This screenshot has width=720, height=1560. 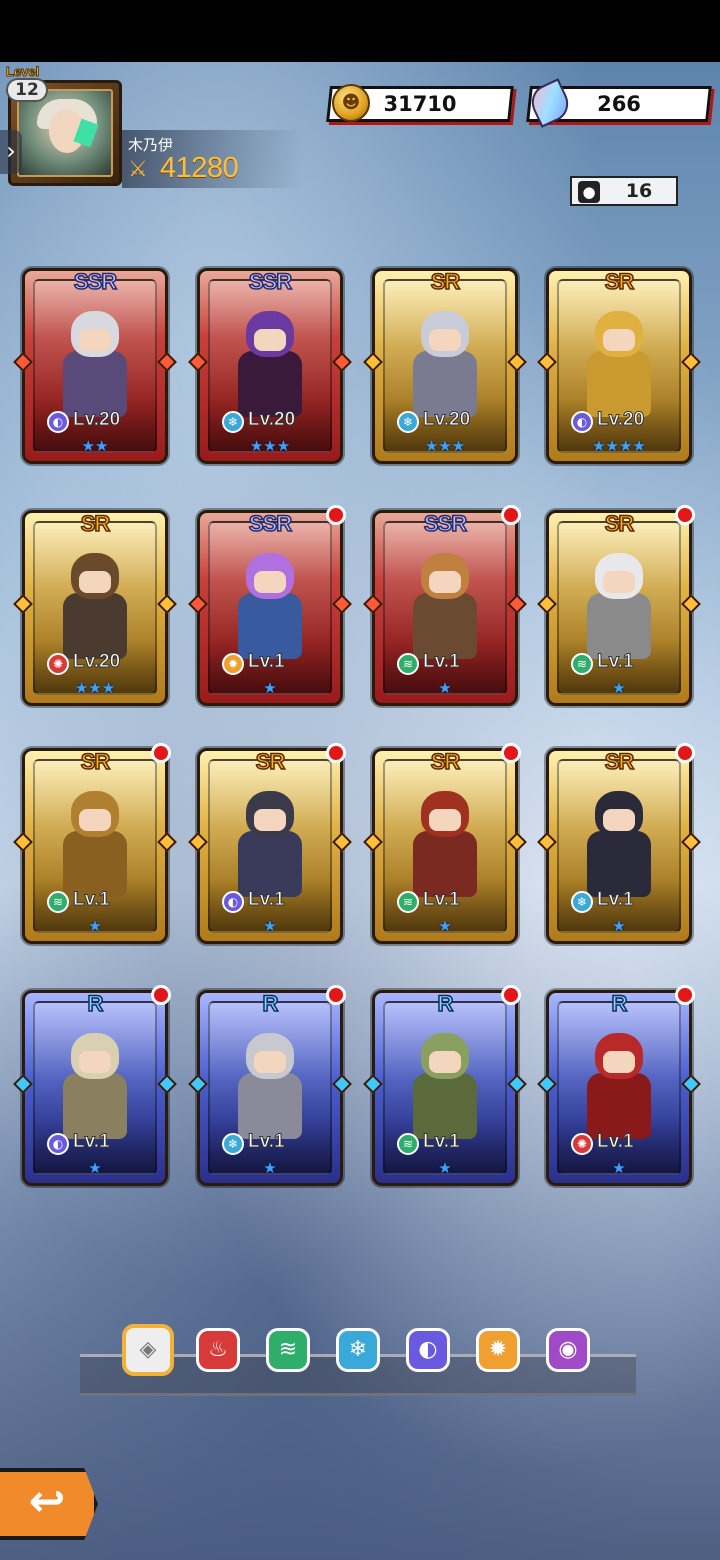 I want to click on hero-card: R ≋ Lv.1 ★, so click(x=445, y=1085).